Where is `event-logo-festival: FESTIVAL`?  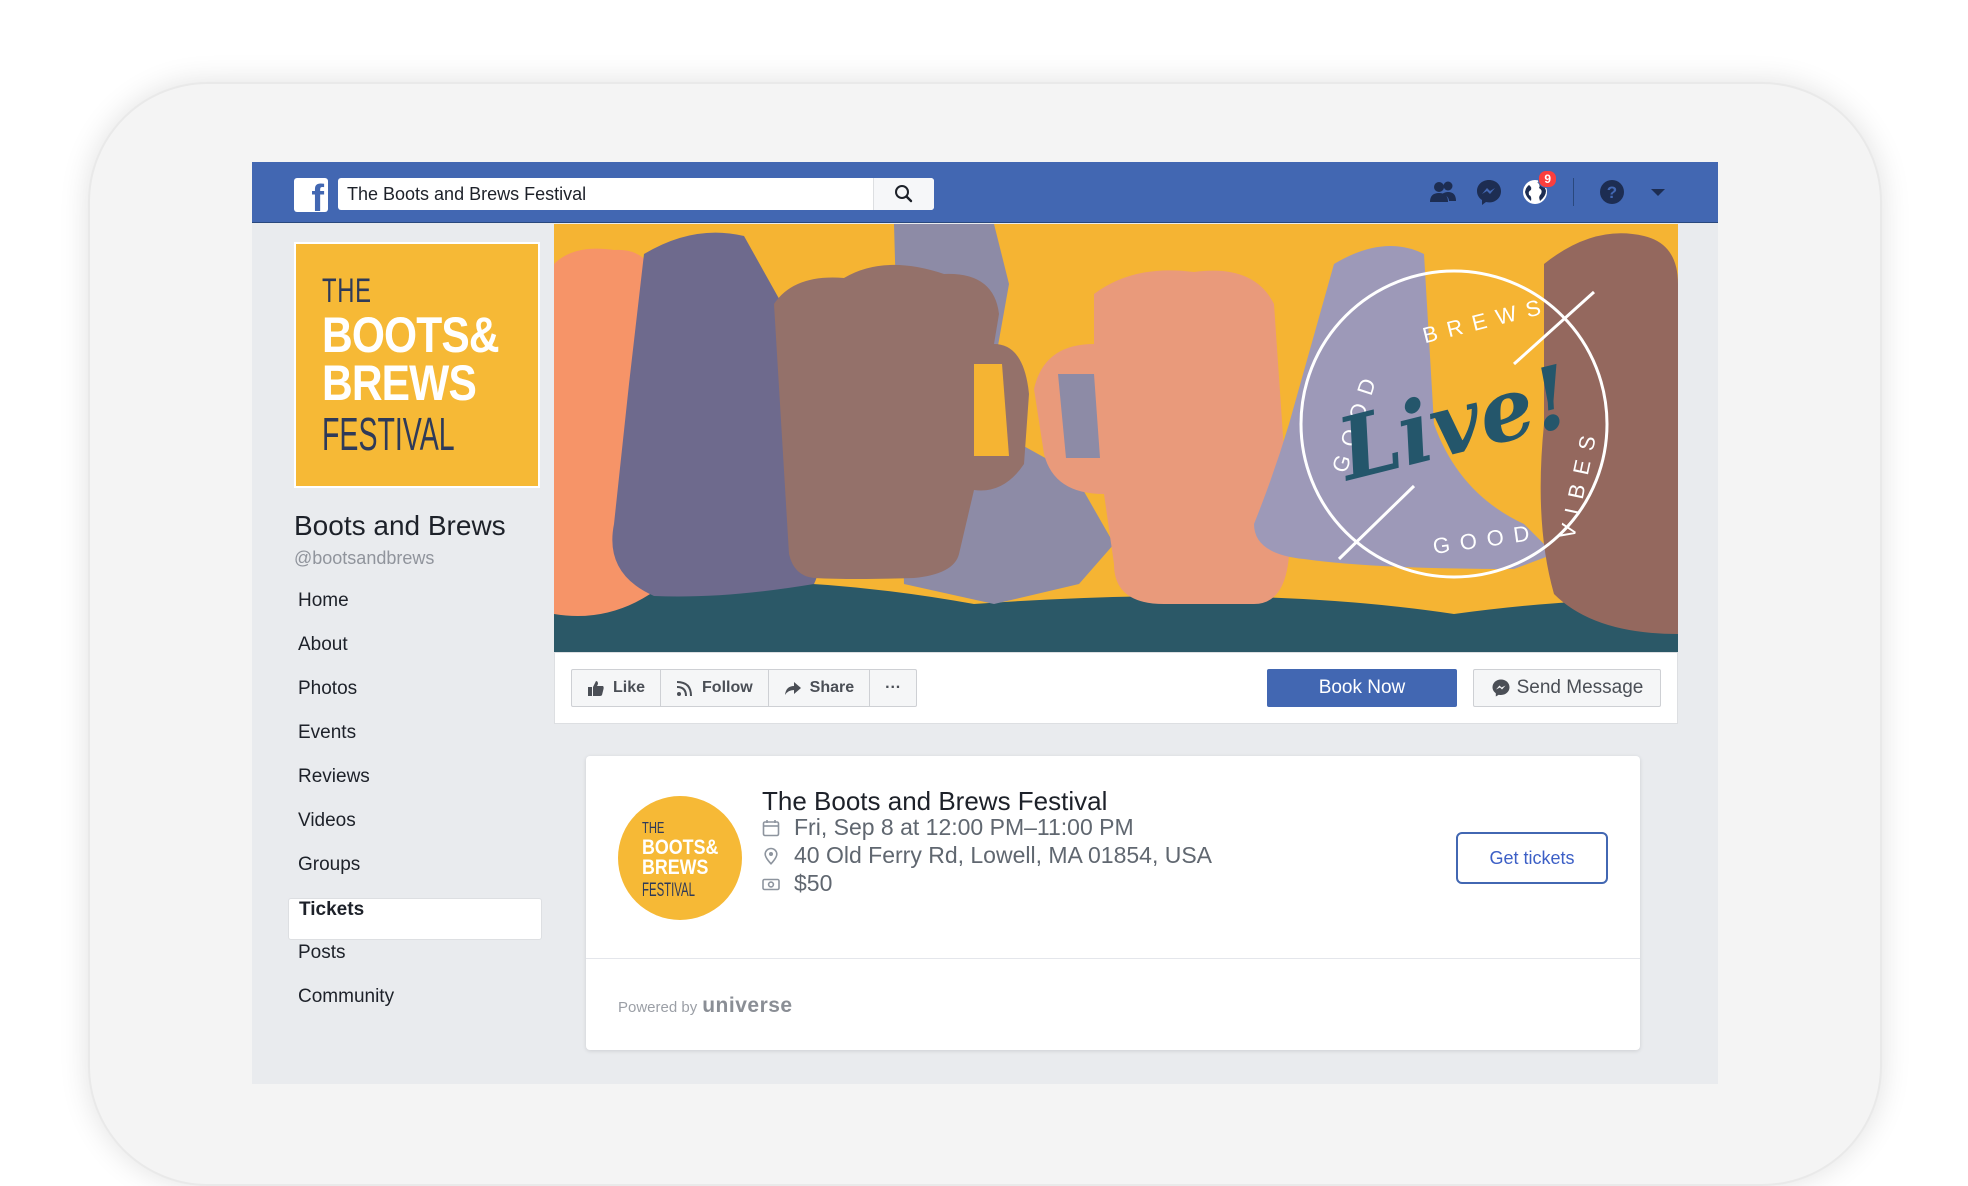 event-logo-festival: FESTIVAL is located at coordinates (669, 890).